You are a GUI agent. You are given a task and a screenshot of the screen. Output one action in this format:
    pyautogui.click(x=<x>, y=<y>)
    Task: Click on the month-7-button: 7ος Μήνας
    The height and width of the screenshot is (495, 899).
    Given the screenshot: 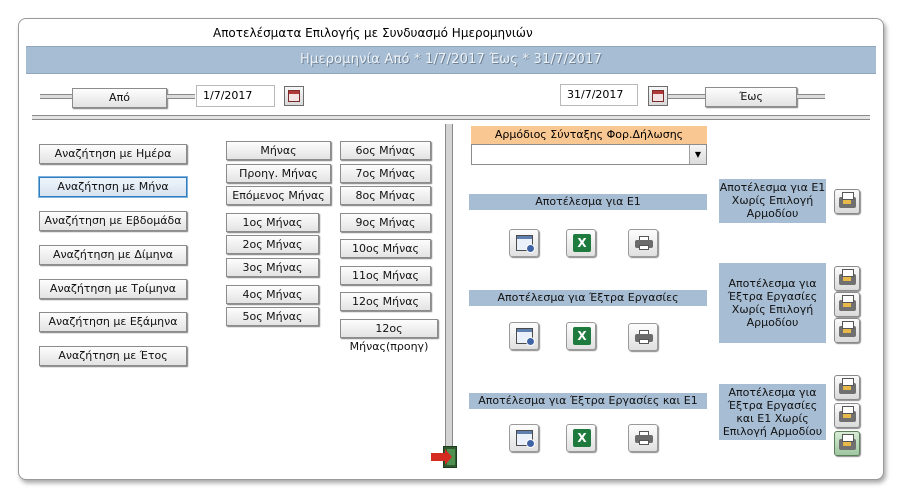 What is the action you would take?
    pyautogui.click(x=385, y=173)
    